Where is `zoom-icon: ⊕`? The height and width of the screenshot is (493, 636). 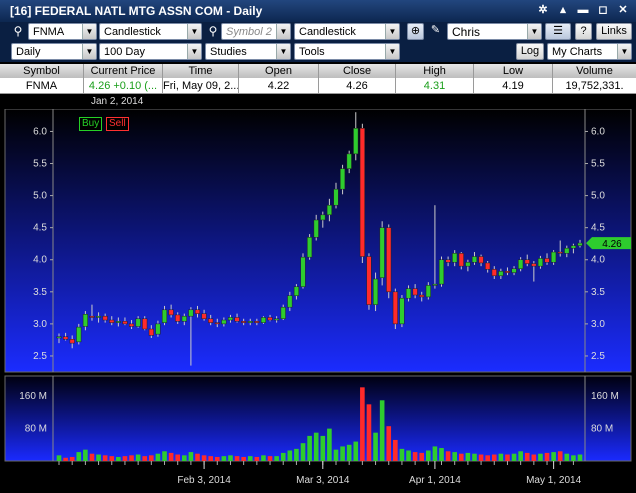
zoom-icon: ⊕ is located at coordinates (415, 31).